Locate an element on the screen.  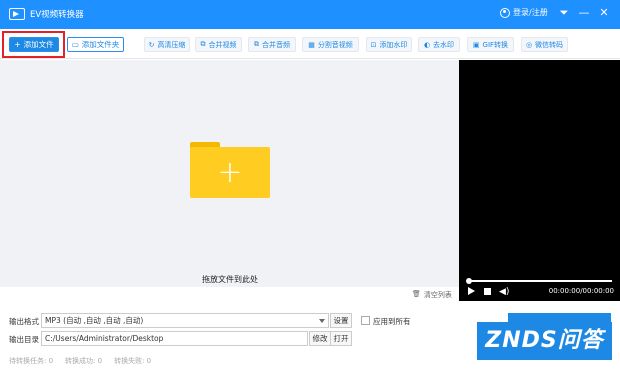
settings-button: 设置 is located at coordinates (341, 320).